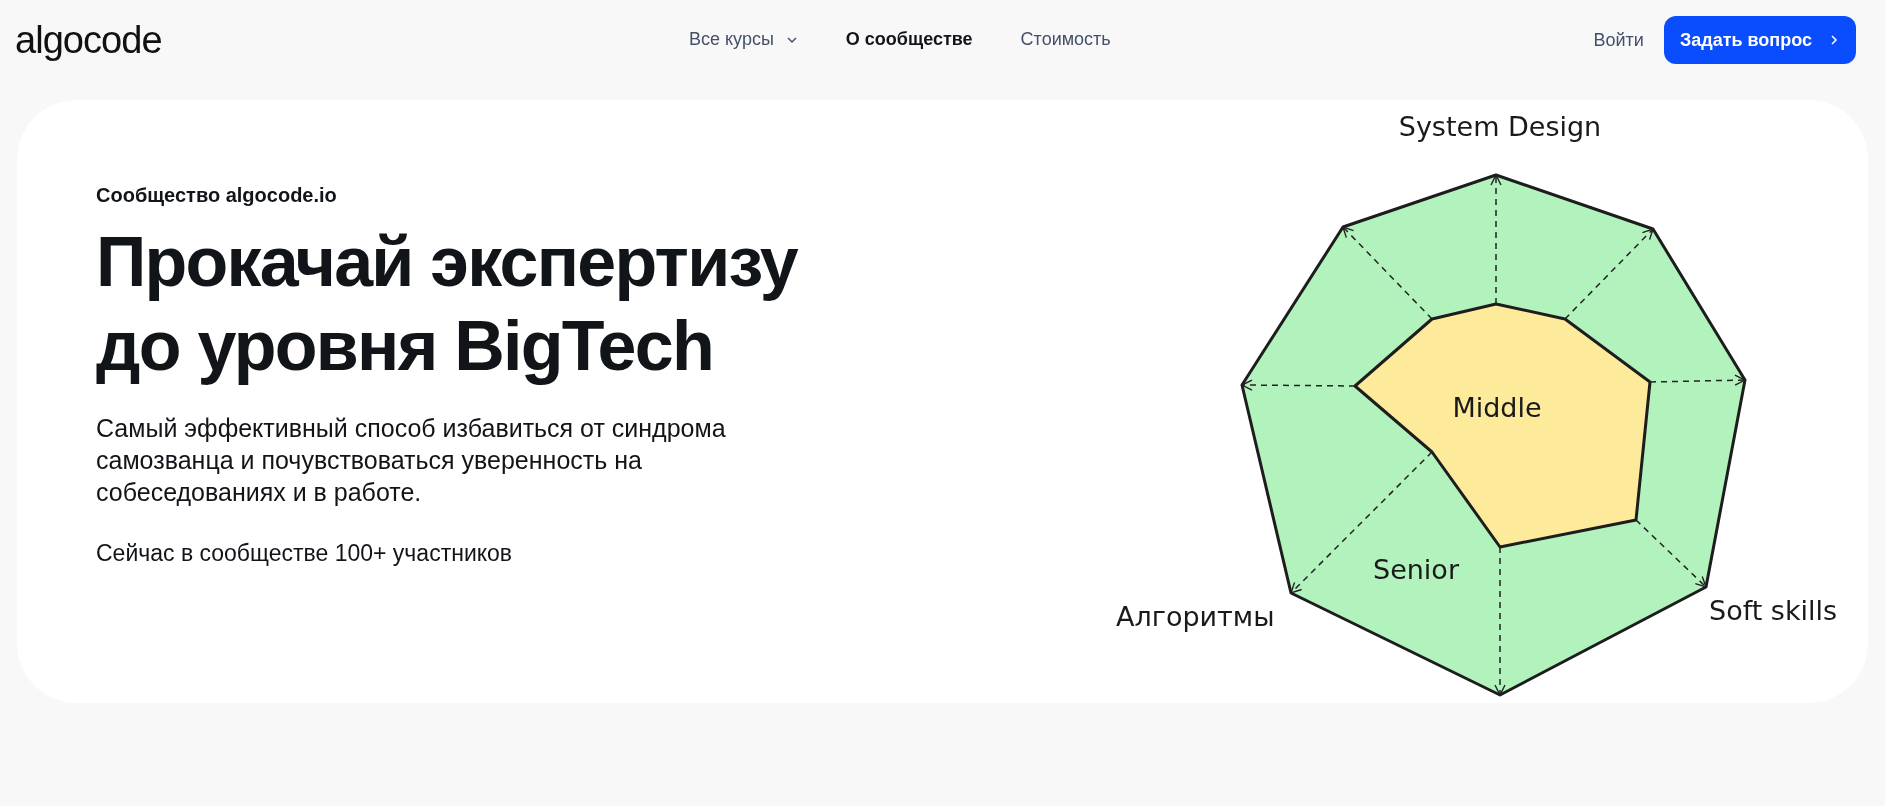  Describe the element at coordinates (88, 40) in the screenshot. I see `logo: algocode` at that location.